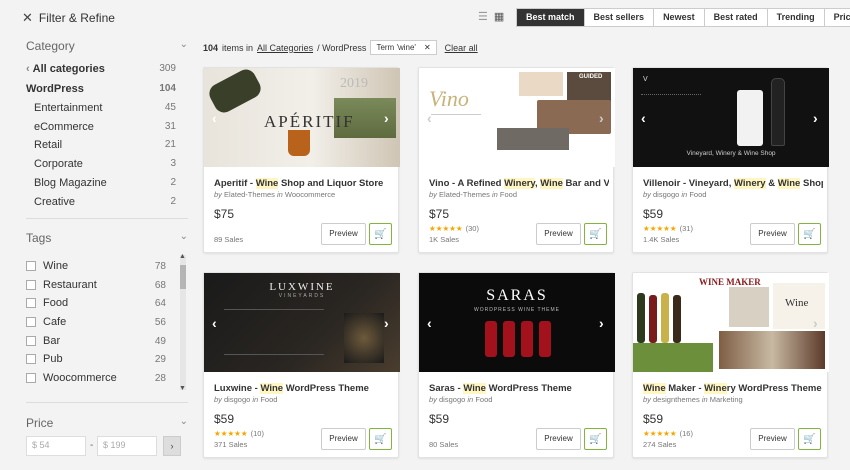  I want to click on breadcrumb-all-categories: All Categories, so click(285, 48).